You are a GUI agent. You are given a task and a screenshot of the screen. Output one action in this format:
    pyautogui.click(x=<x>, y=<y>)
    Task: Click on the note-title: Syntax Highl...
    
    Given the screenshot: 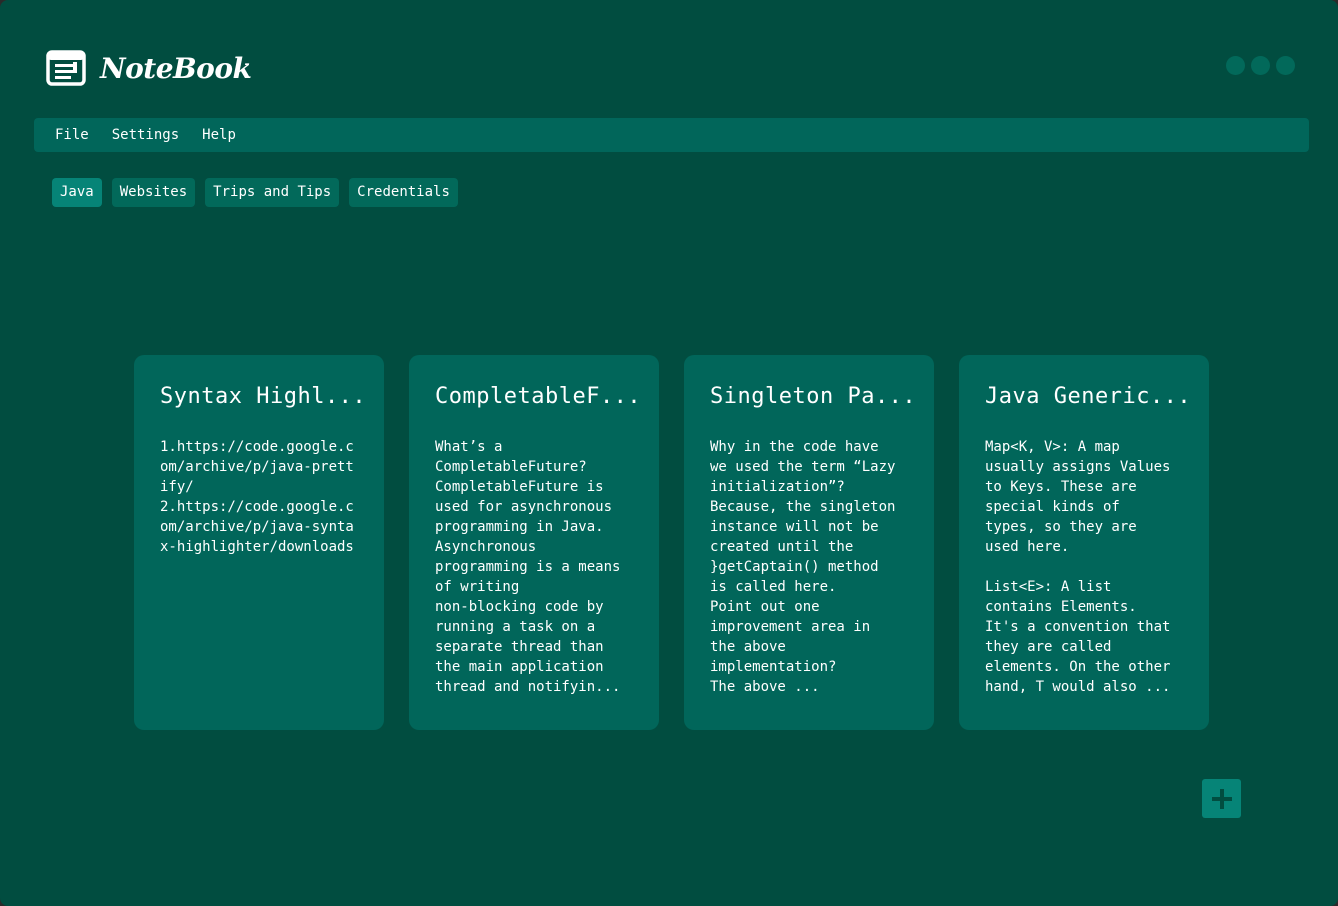 What is the action you would take?
    pyautogui.click(x=263, y=396)
    